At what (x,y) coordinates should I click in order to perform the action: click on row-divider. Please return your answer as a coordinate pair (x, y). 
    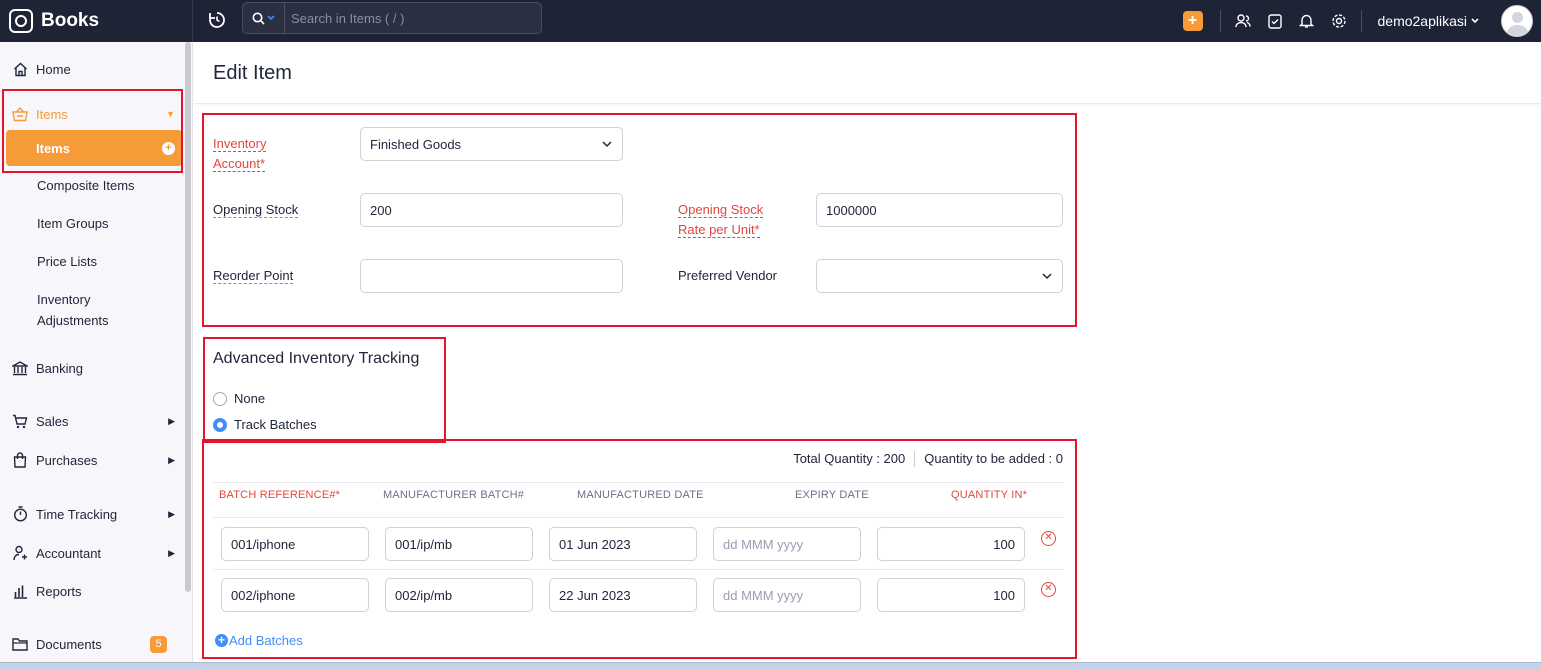
    Looking at the image, I should click on (638, 569).